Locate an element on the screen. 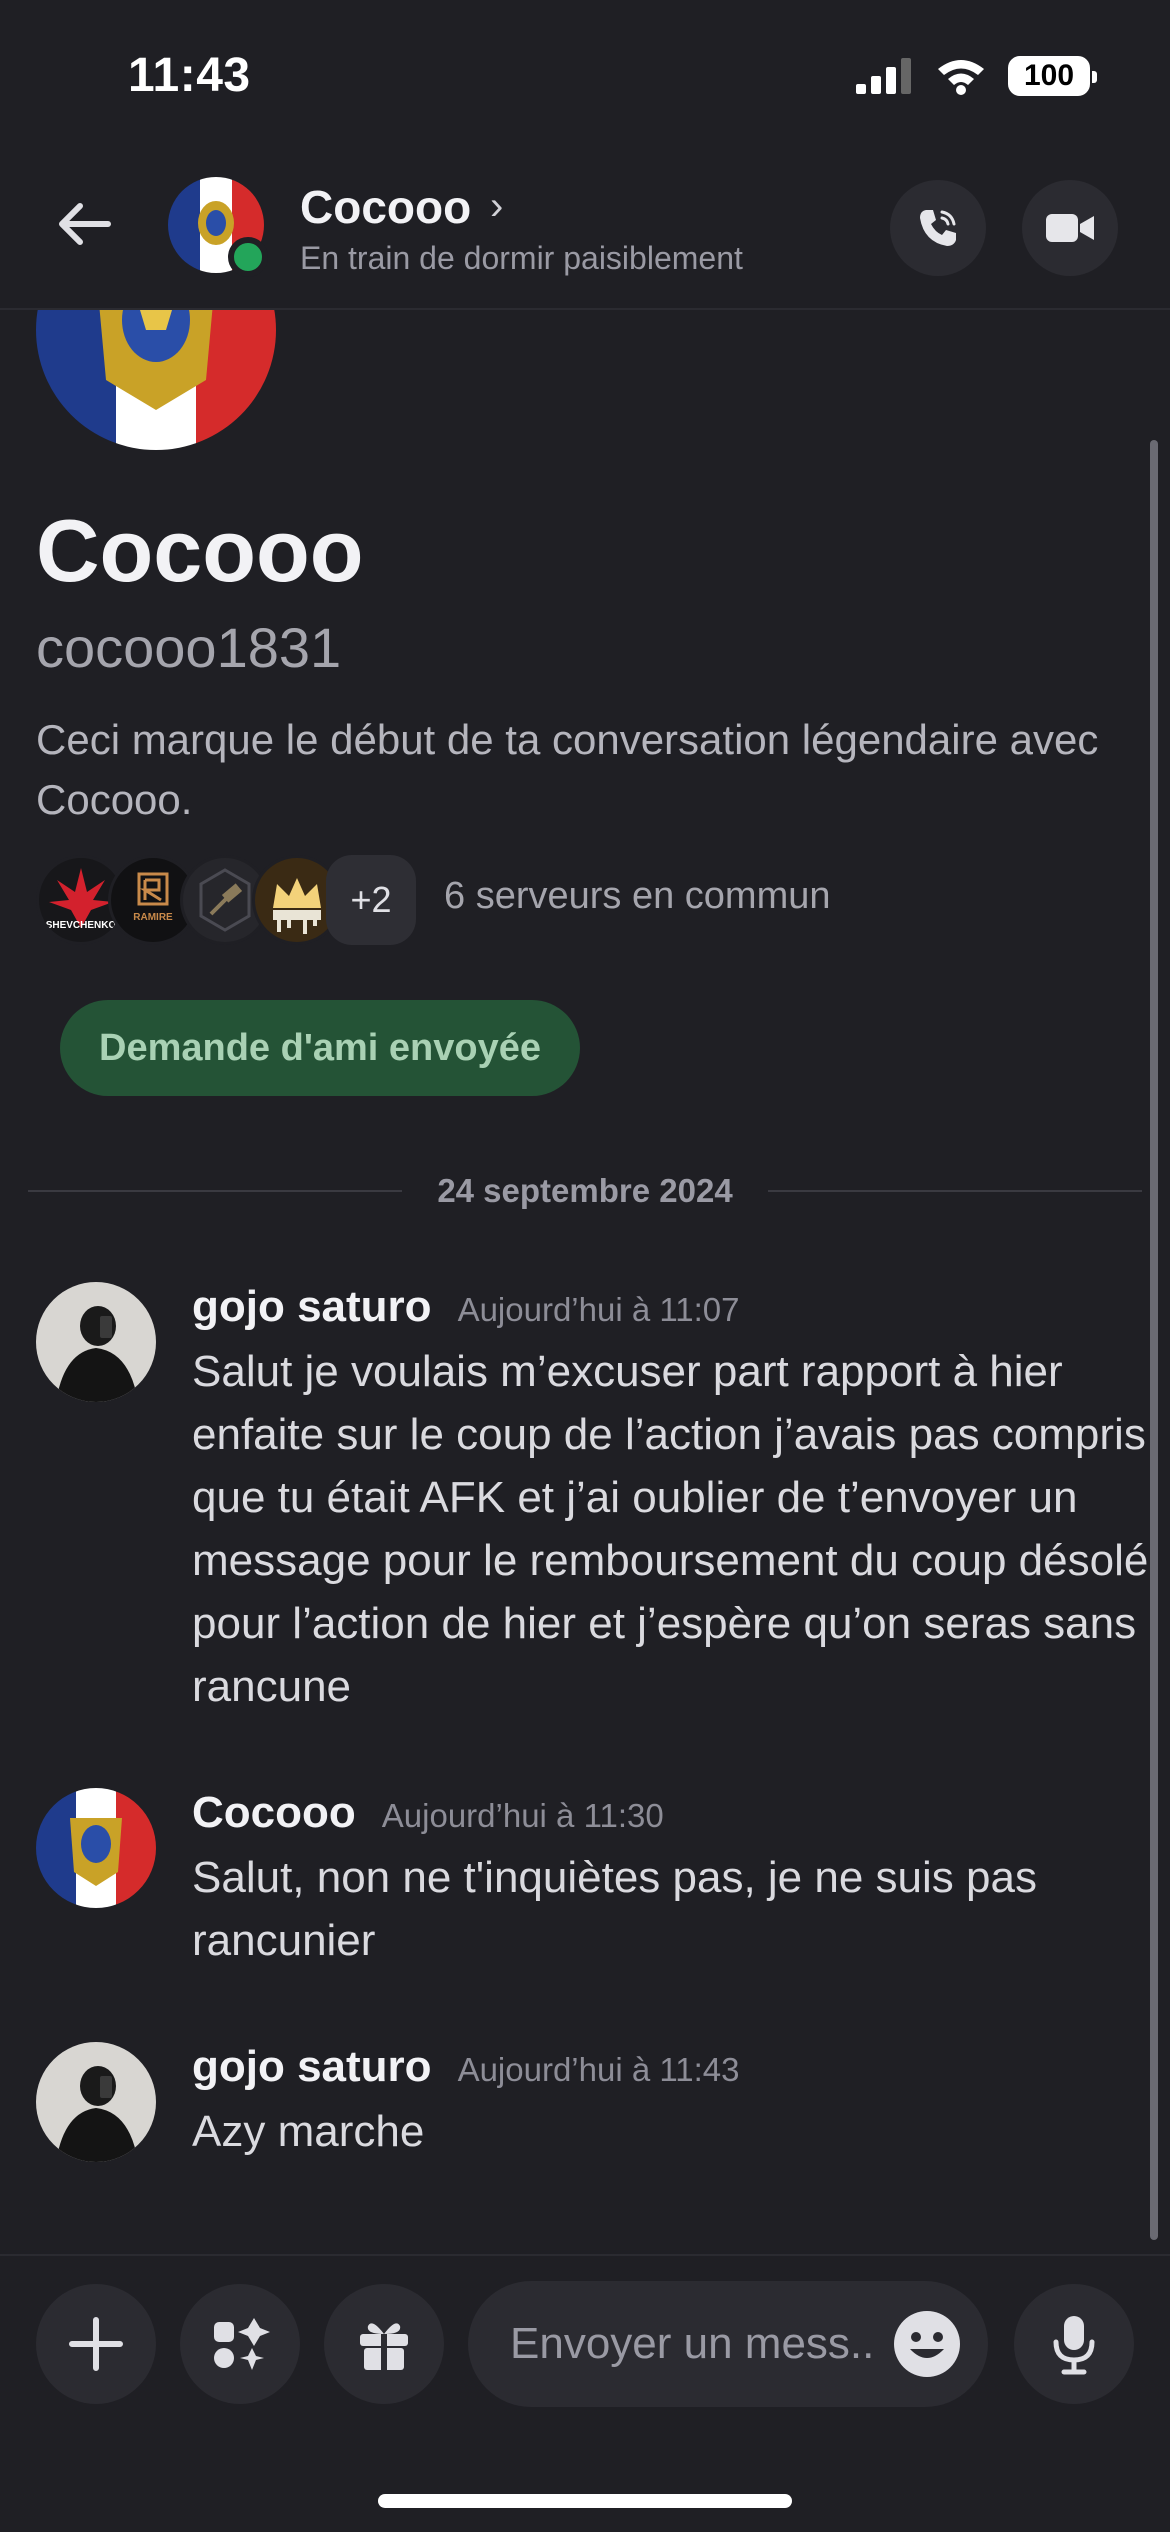 Image resolution: width=1170 pixels, height=2532 pixels. message-composer is located at coordinates (585, 2393).